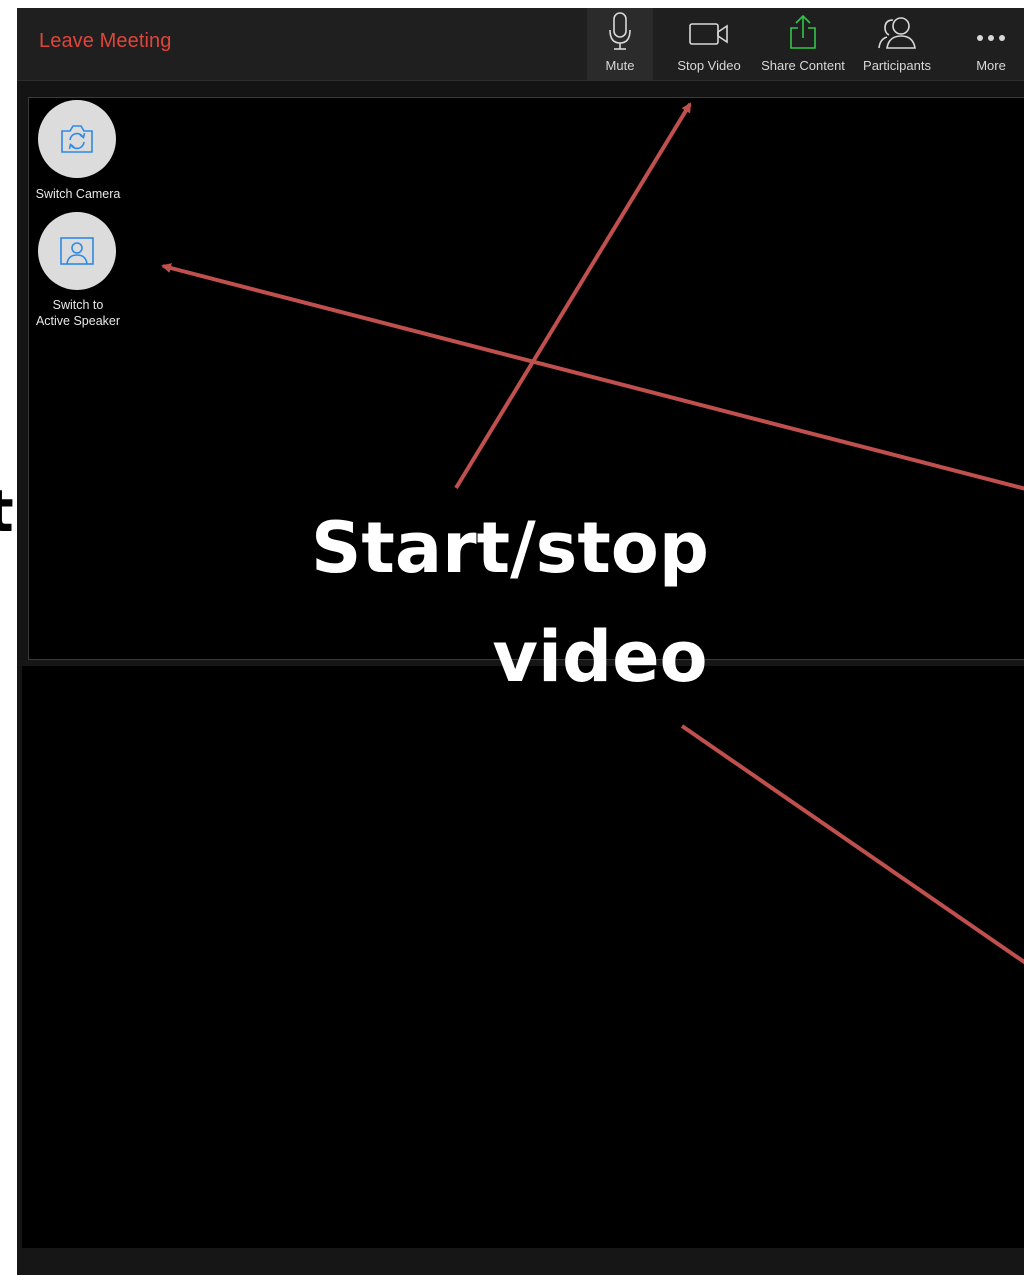 This screenshot has width=1024, height=1275. Describe the element at coordinates (78, 305) in the screenshot. I see `switch-to-label-line1: Switch to` at that location.